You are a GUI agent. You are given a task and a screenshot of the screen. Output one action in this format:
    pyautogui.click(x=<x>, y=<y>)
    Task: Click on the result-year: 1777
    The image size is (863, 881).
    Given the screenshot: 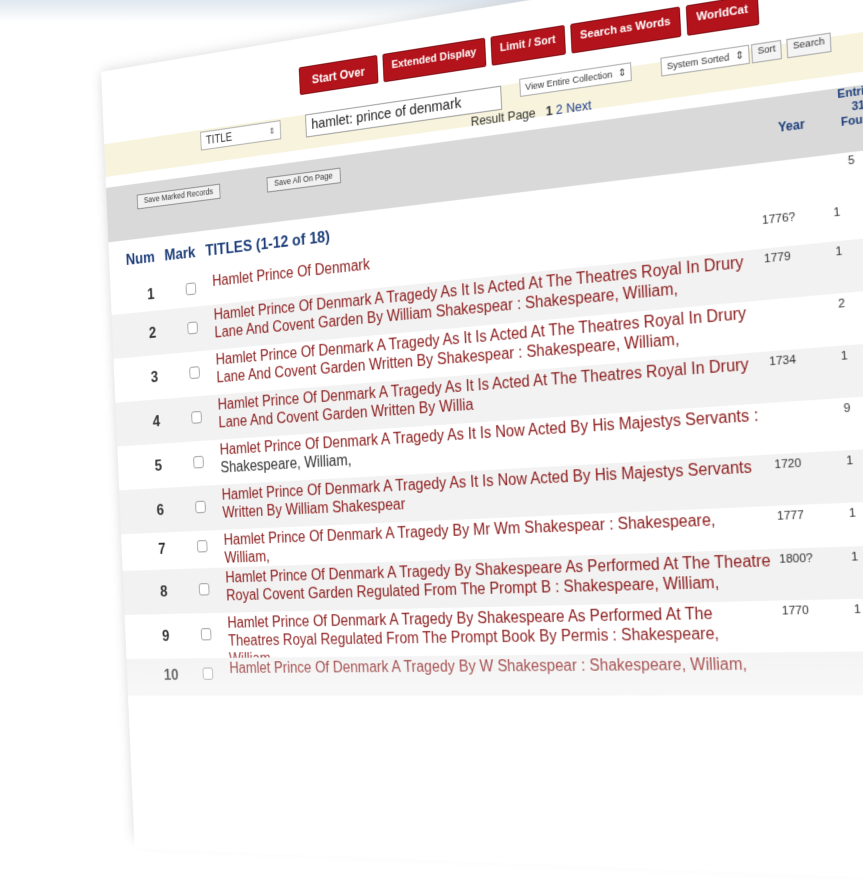 What is the action you would take?
    pyautogui.click(x=790, y=516)
    